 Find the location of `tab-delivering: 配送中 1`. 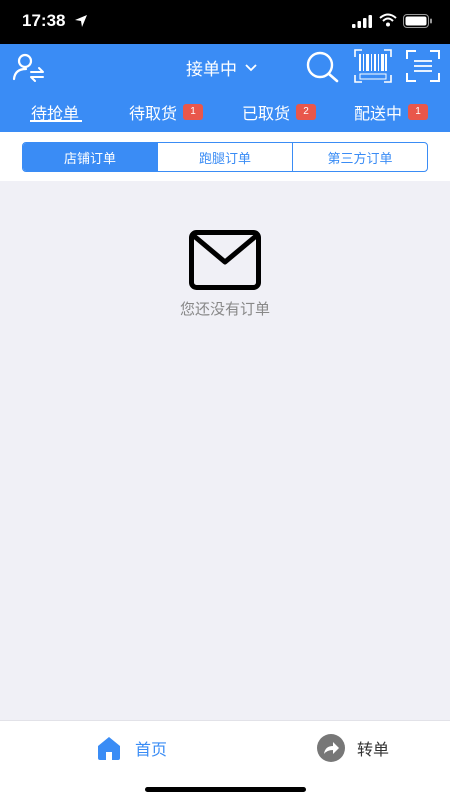

tab-delivering: 配送中 1 is located at coordinates (391, 112).